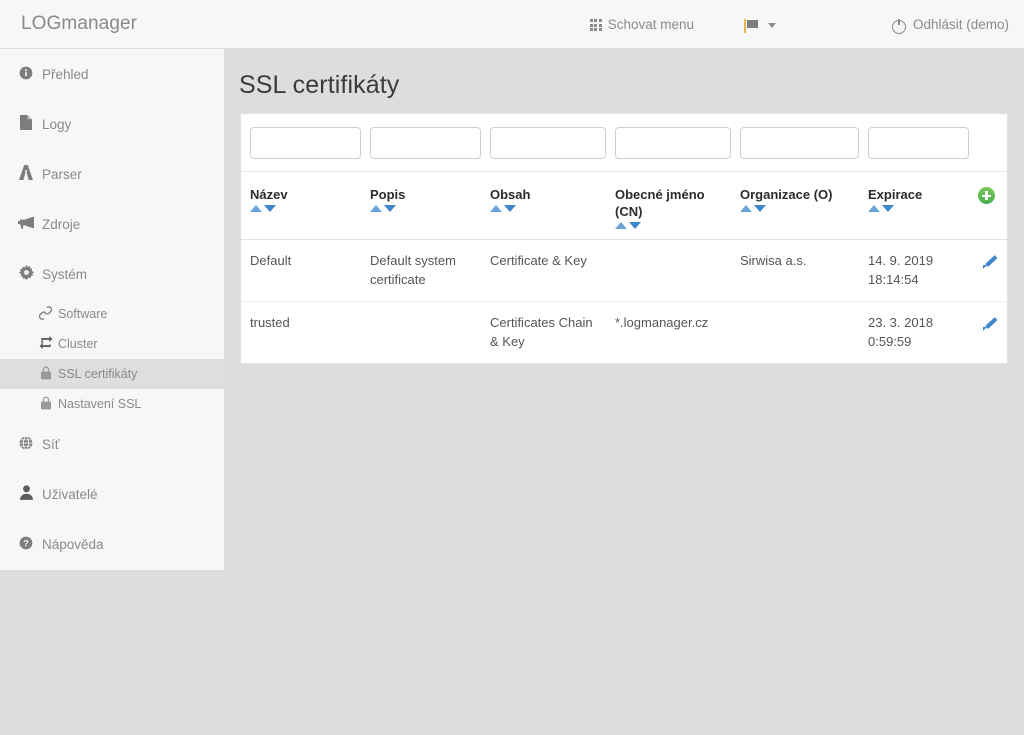 This screenshot has height=735, width=1024. I want to click on sidebar-item-label: Uživatelé, so click(70, 494).